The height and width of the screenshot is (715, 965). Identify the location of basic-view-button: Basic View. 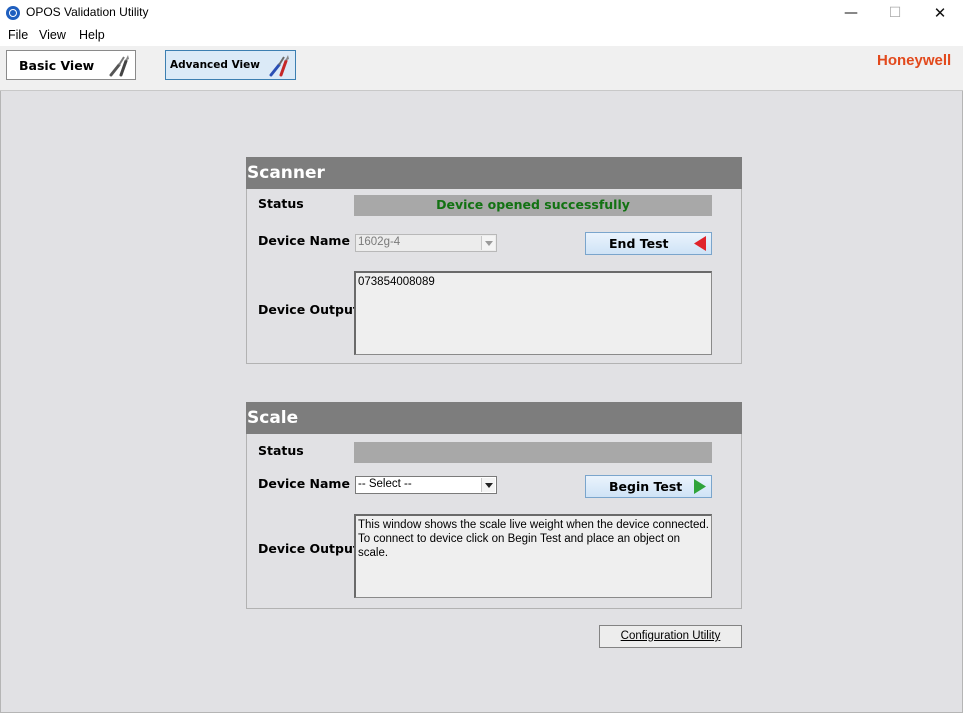
(71, 65).